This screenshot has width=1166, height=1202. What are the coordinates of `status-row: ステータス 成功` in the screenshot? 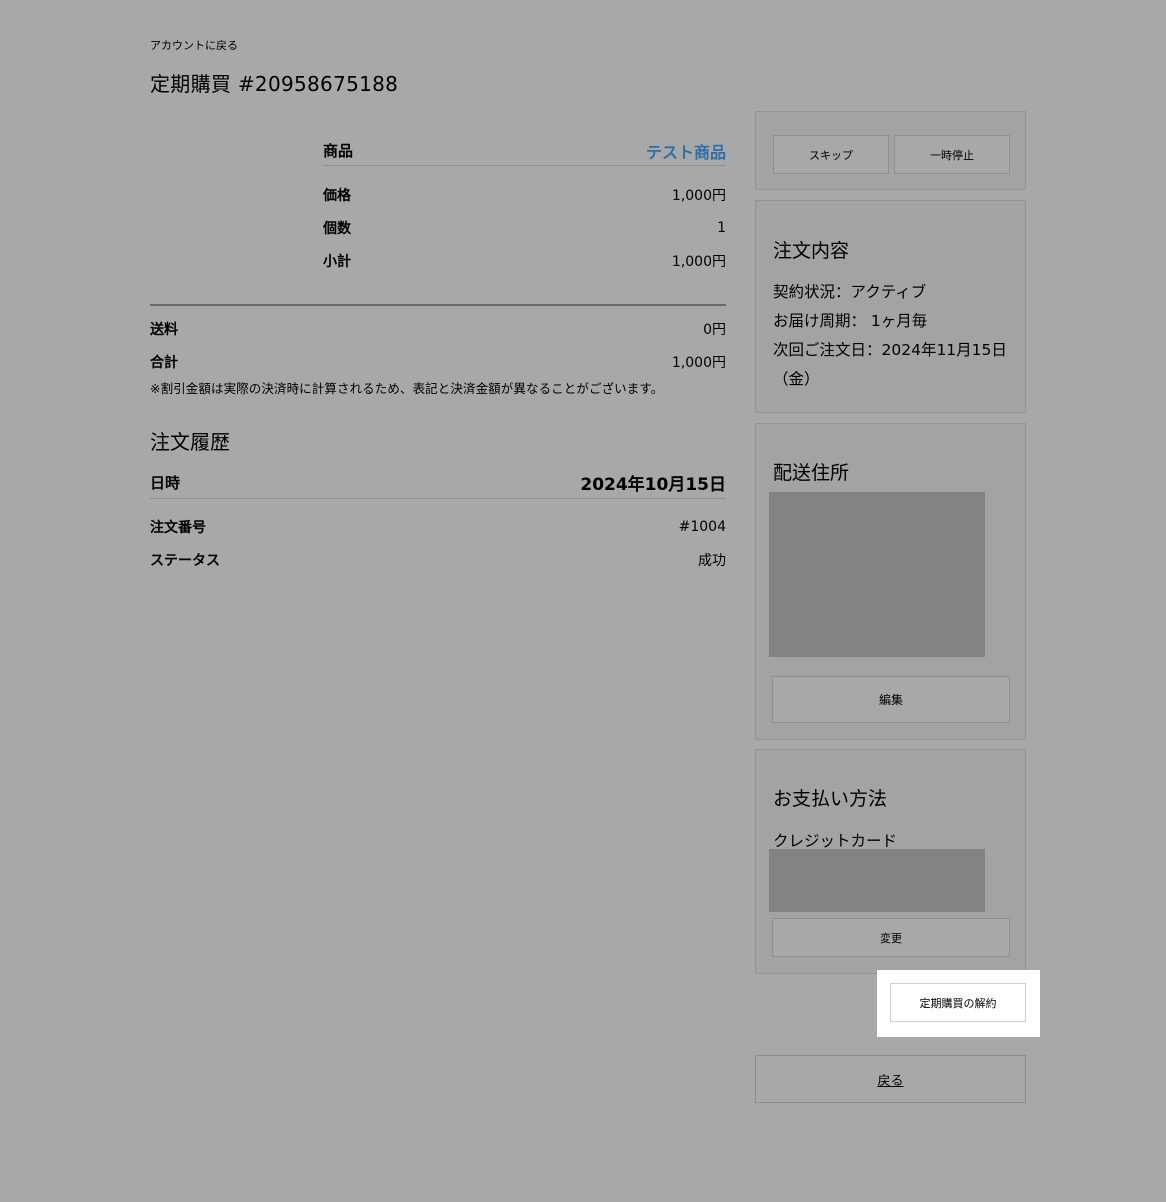 It's located at (438, 559).